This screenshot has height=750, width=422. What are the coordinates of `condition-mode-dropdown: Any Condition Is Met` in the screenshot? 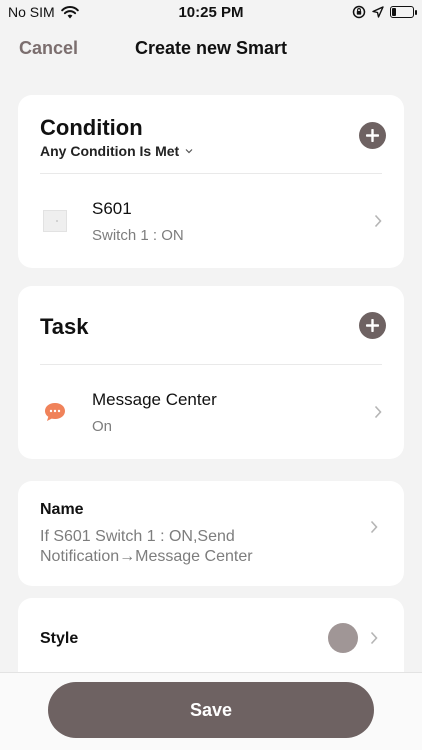 It's located at (211, 151).